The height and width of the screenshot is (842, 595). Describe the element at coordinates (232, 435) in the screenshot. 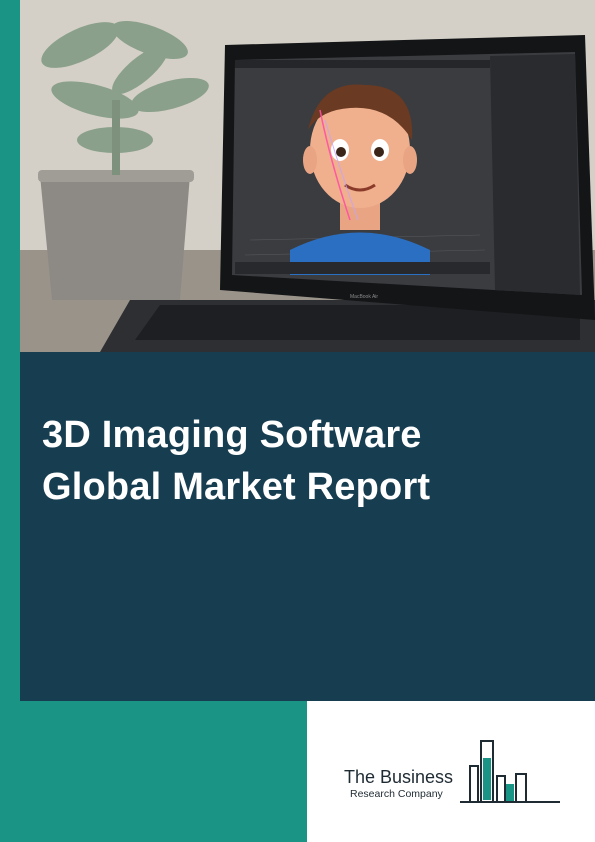

I see `report-title-line-1: 3D Imaging Software` at that location.